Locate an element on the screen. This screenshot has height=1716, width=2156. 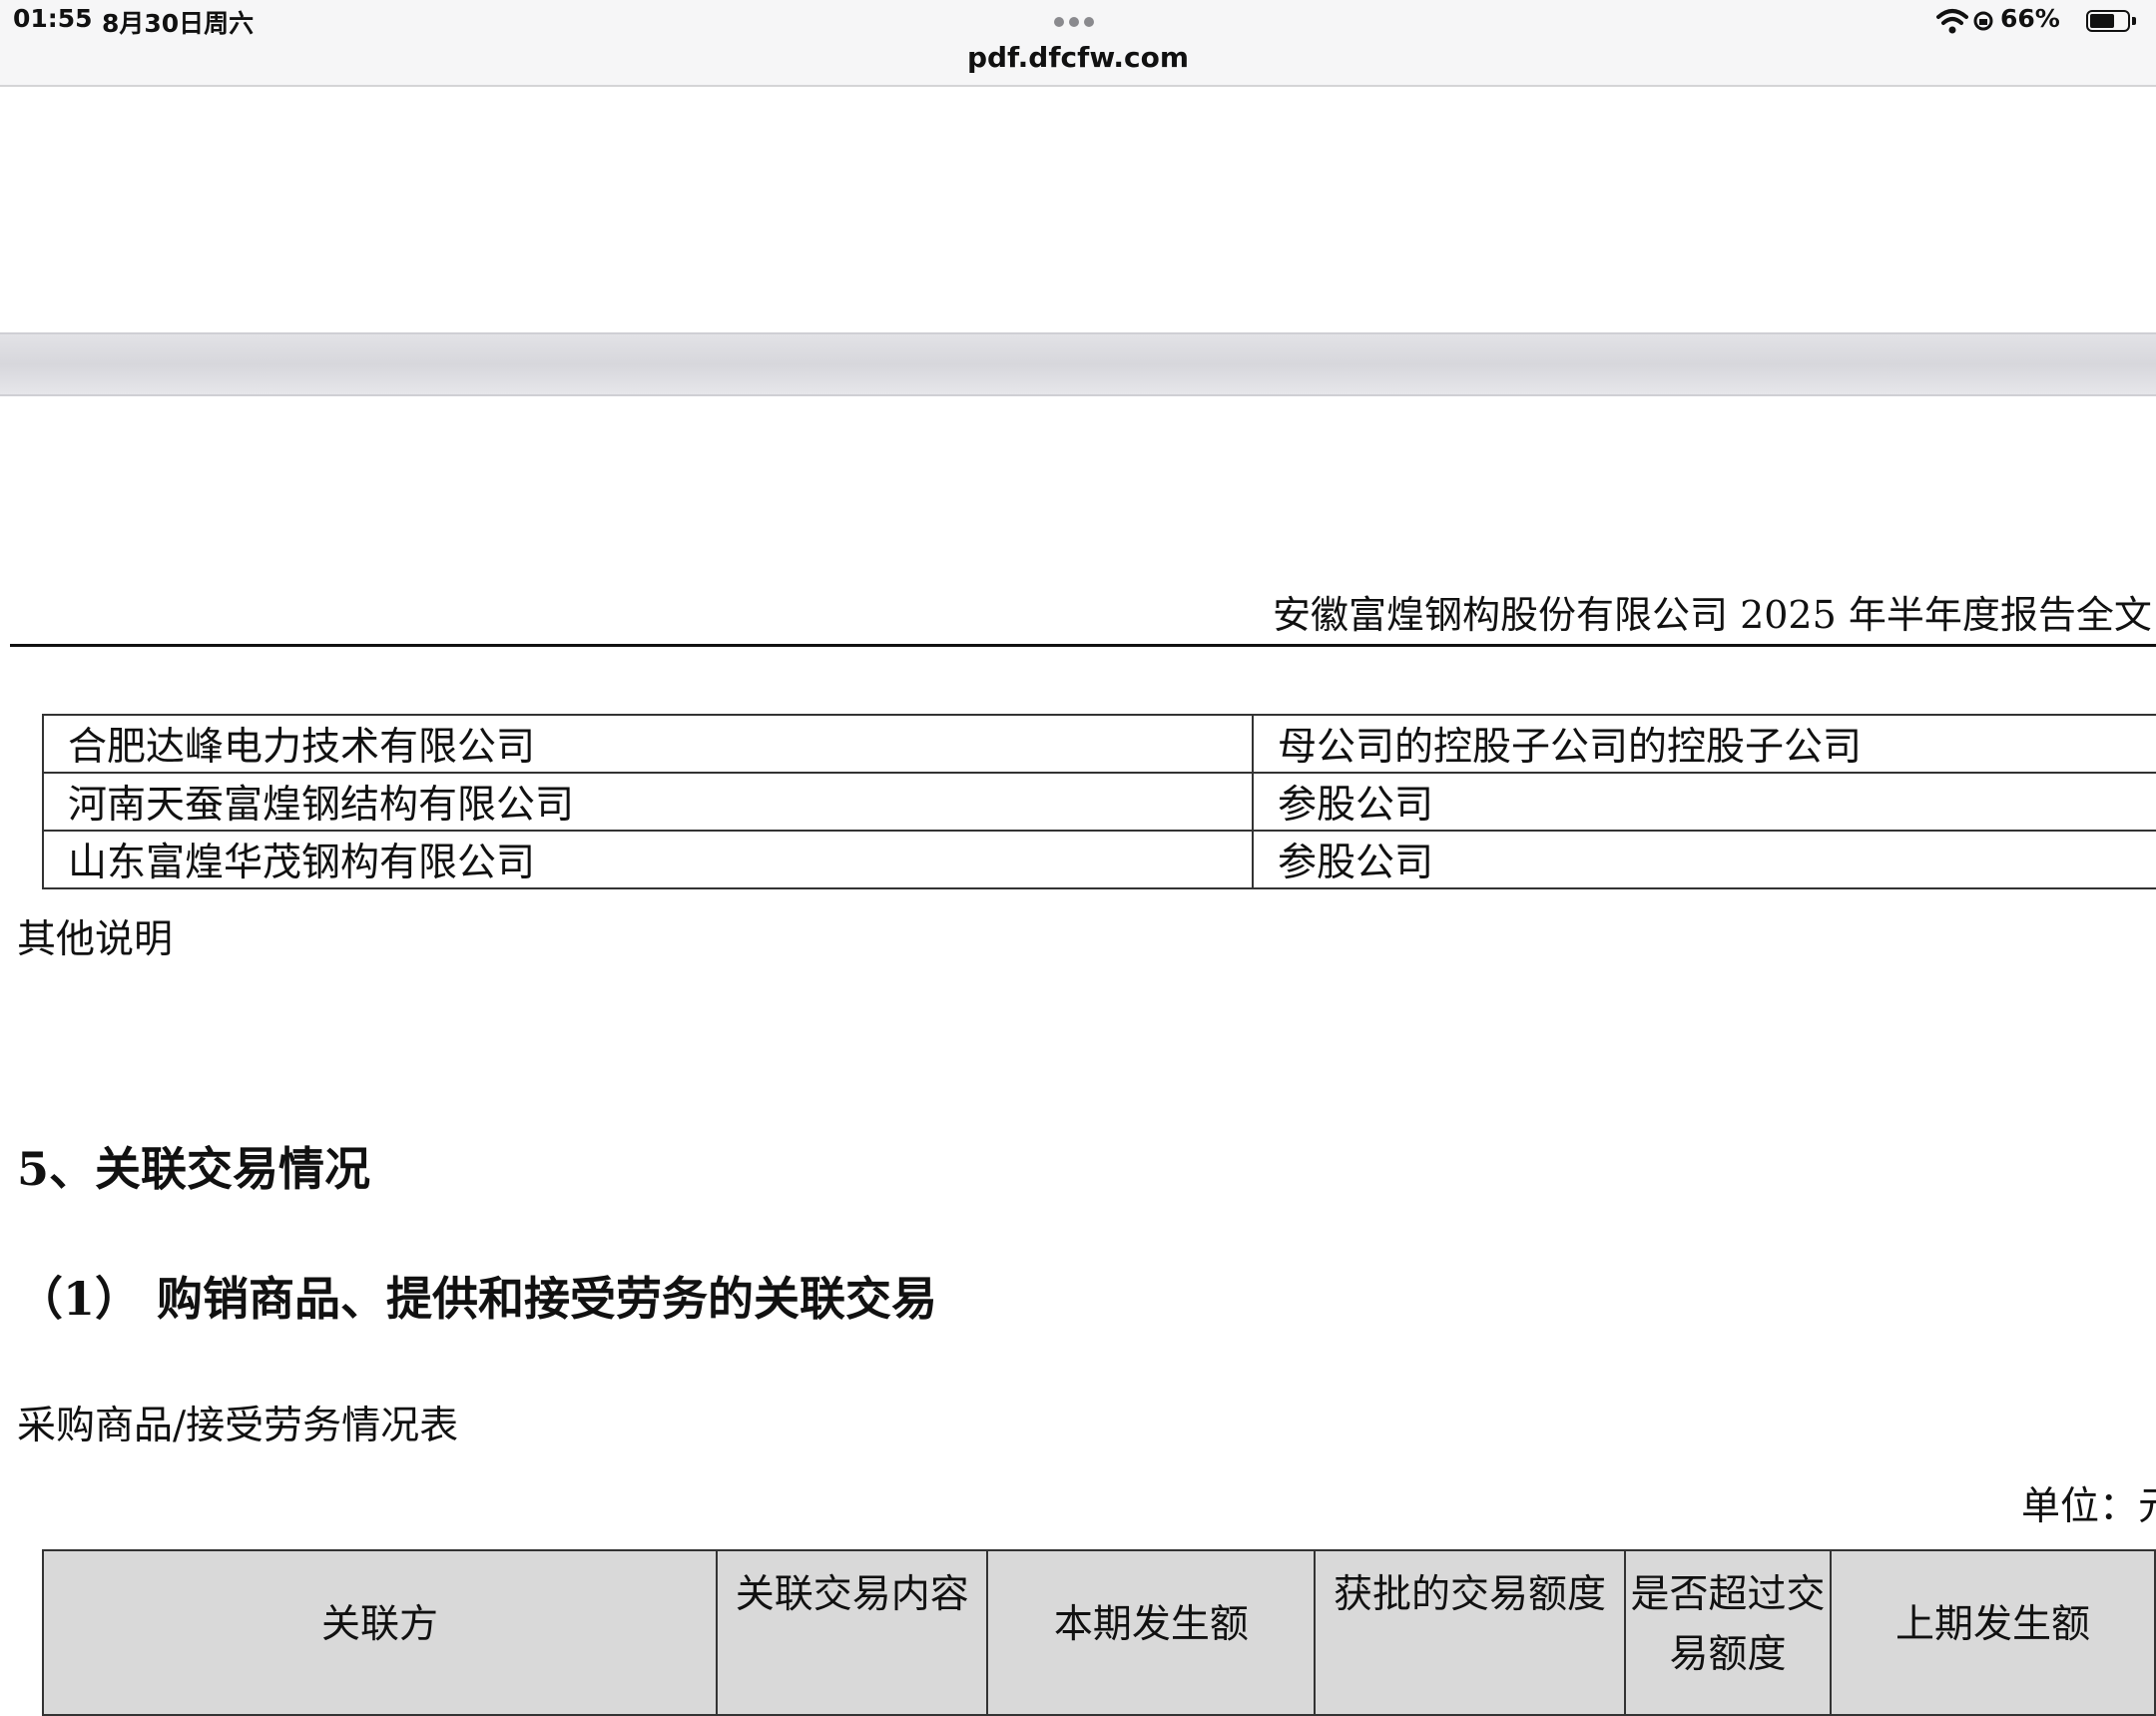
column-header: 本期发生额 is located at coordinates (1151, 1632).